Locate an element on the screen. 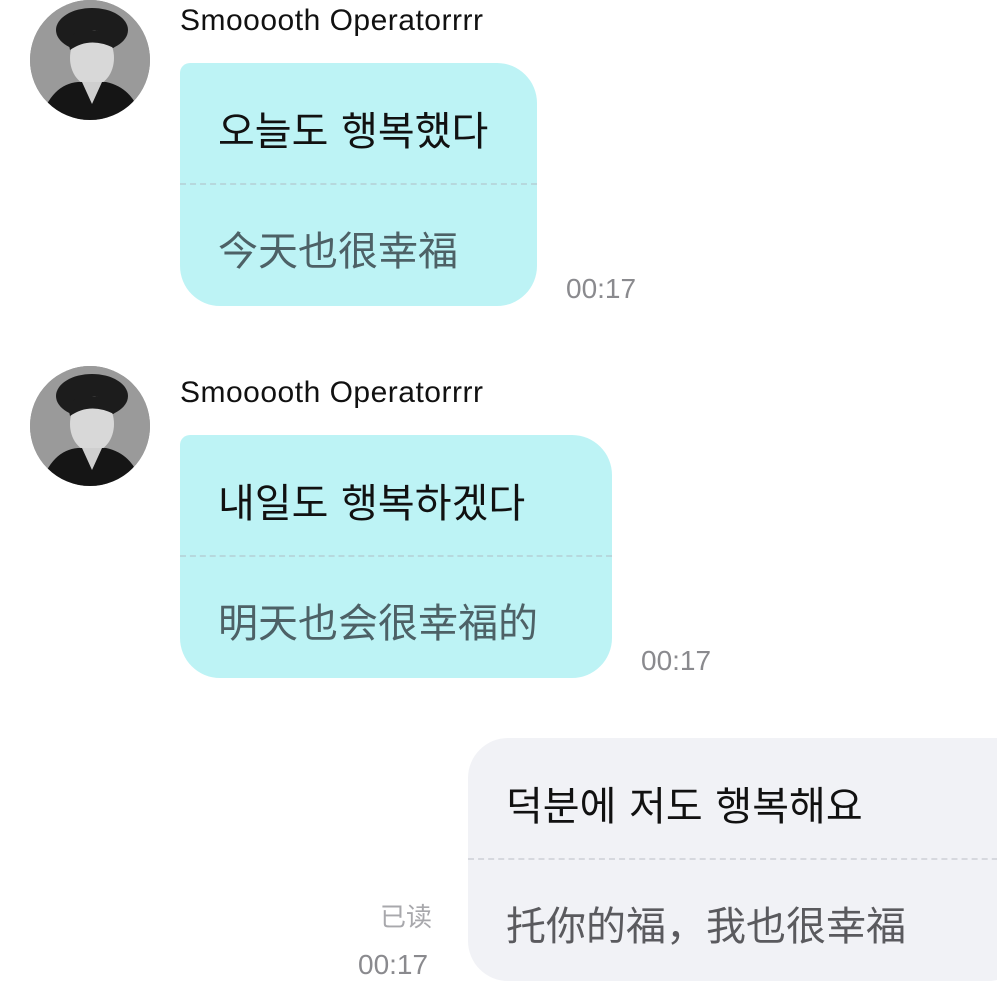 Image resolution: width=997 pixels, height=997 pixels. message-original-text: 덕분에 저도 행복해요 is located at coordinates (684, 807).